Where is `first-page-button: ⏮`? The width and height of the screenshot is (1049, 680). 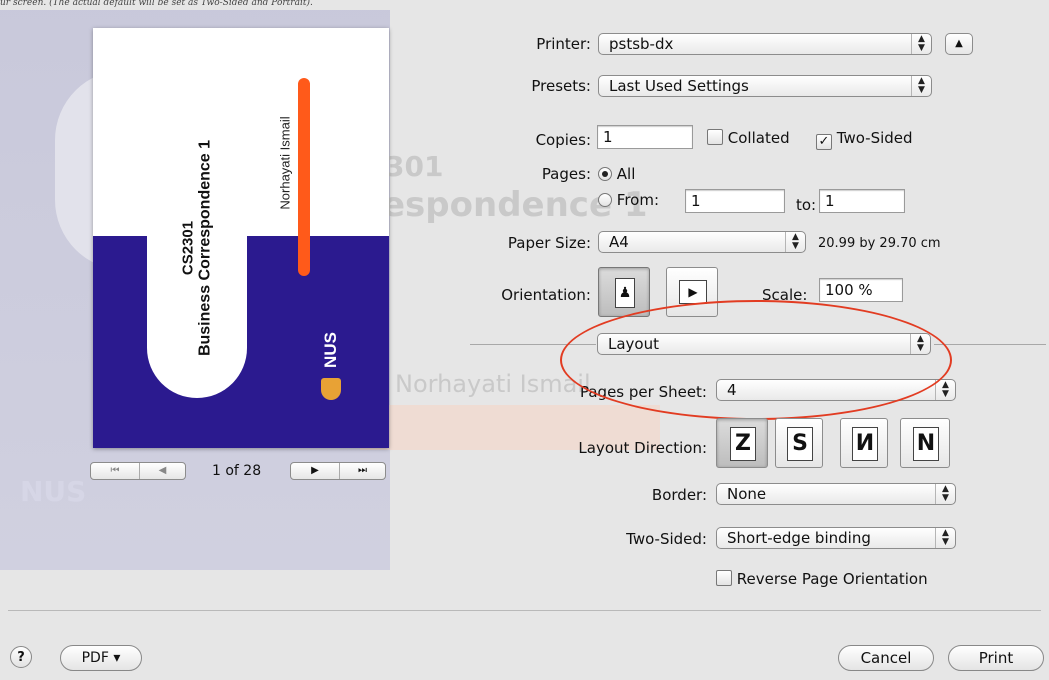 first-page-button: ⏮ is located at coordinates (115, 471).